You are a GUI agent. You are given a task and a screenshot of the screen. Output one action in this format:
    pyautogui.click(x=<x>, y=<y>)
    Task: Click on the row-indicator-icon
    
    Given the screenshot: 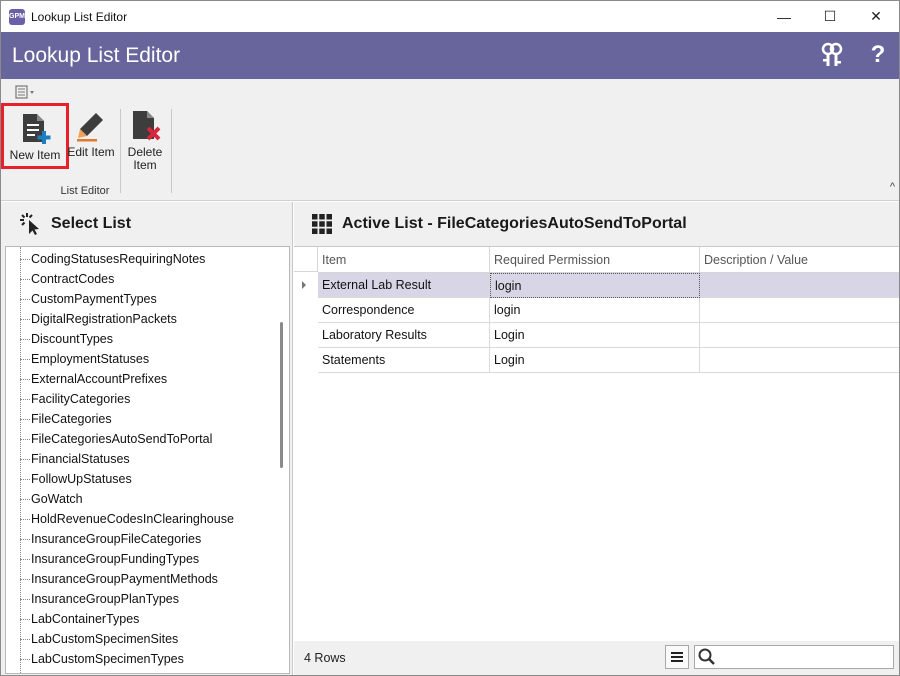 What is the action you would take?
    pyautogui.click(x=304, y=285)
    